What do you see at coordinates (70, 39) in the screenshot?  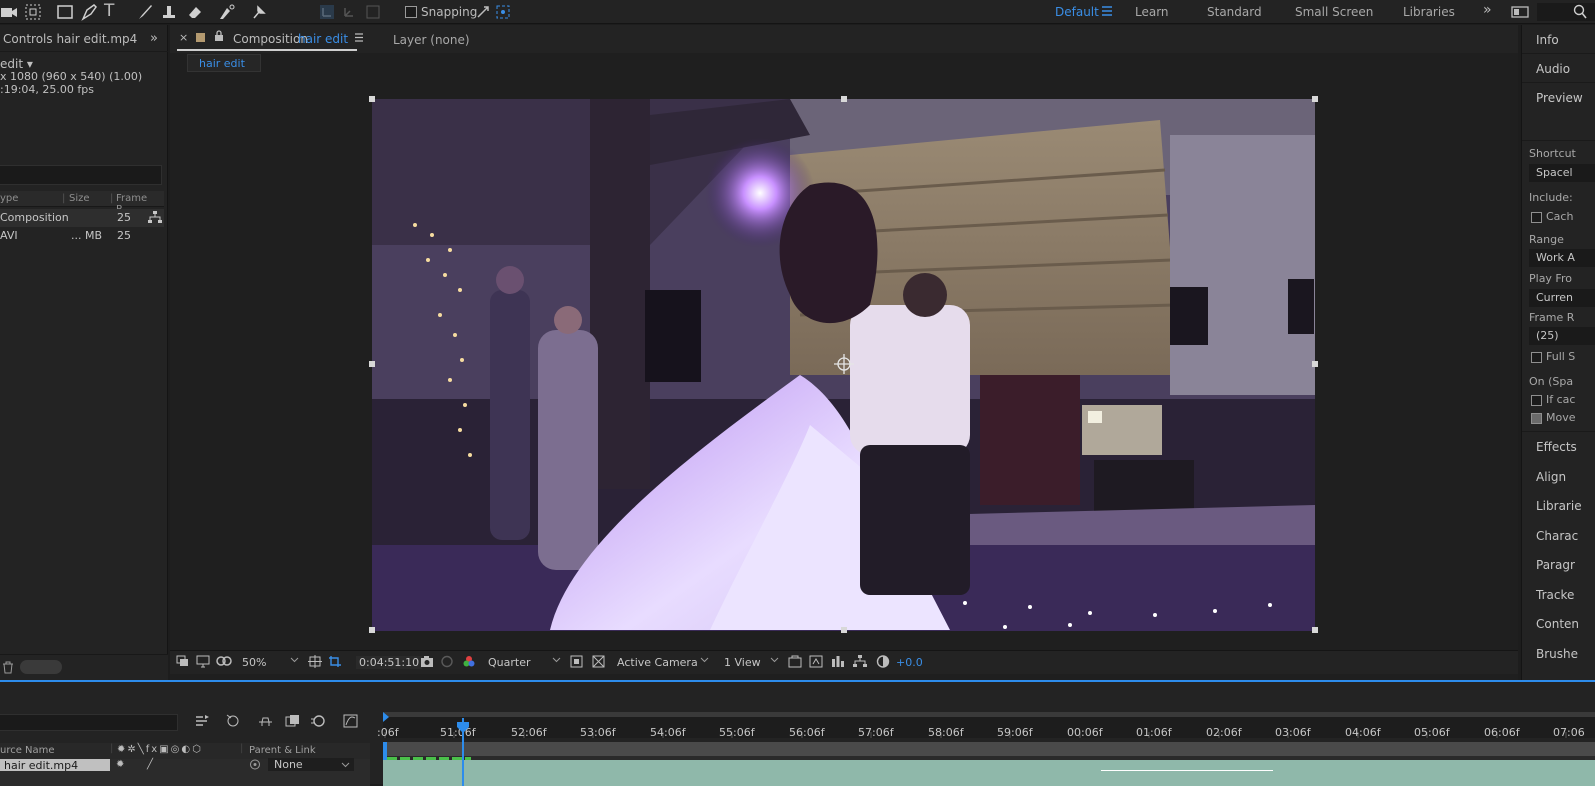 I see `effect-controls-tab: Controls hair edit.mp4` at bounding box center [70, 39].